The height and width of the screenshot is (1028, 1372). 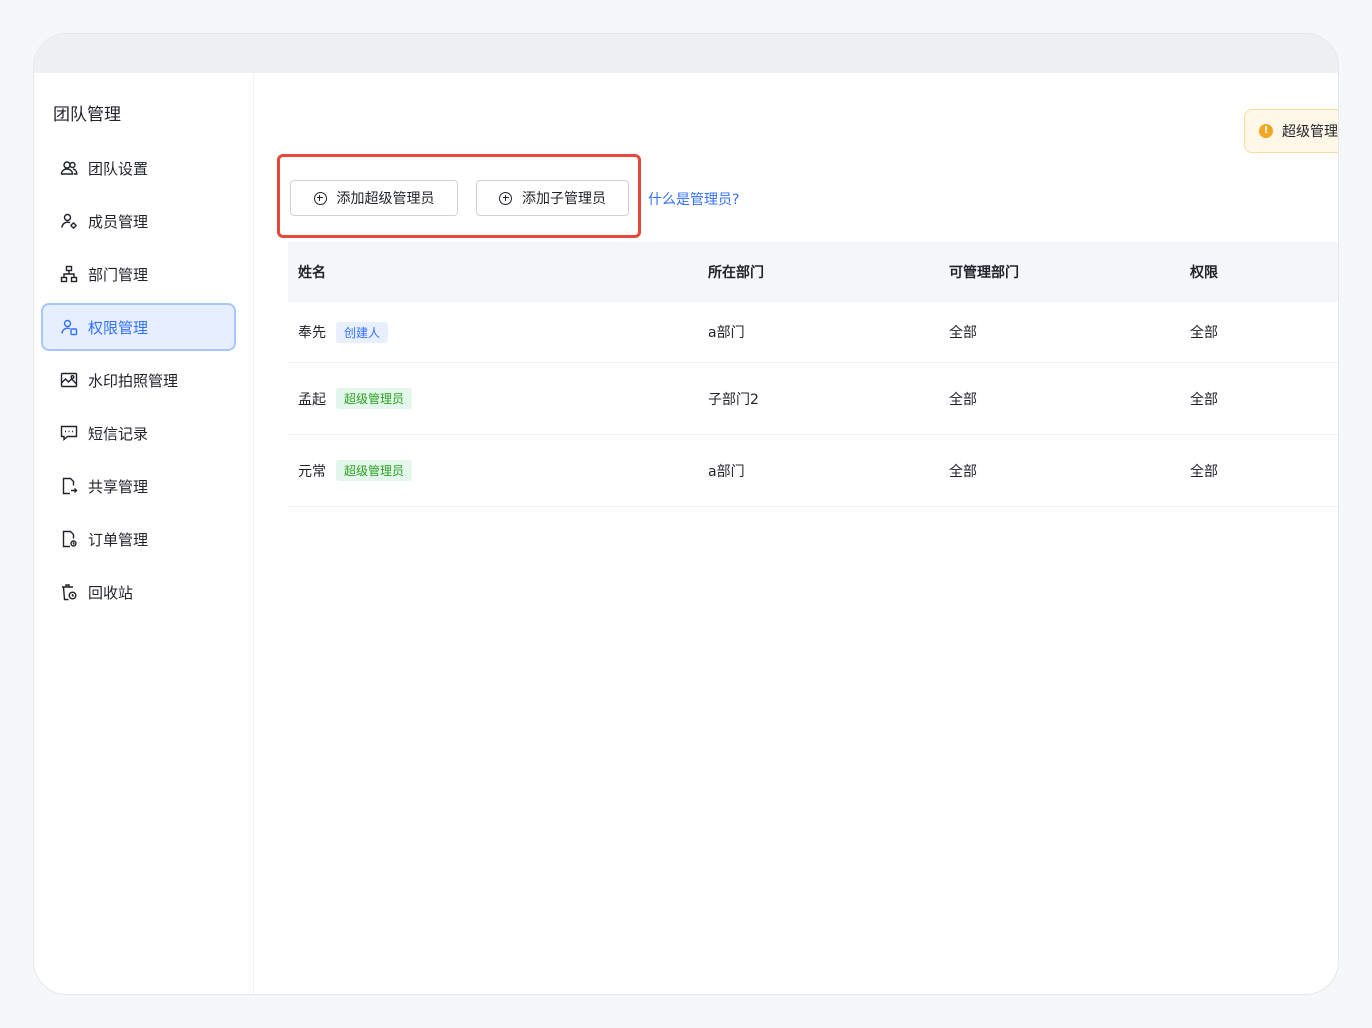 I want to click on permission-icon, so click(x=69, y=327).